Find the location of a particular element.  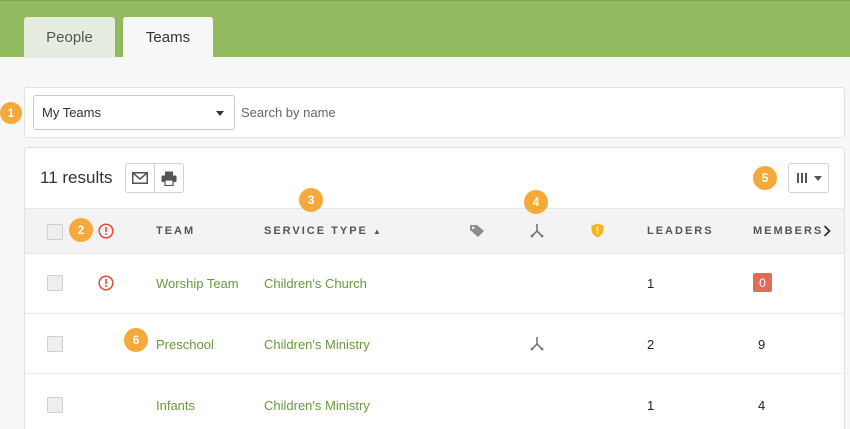

email-button is located at coordinates (140, 178).